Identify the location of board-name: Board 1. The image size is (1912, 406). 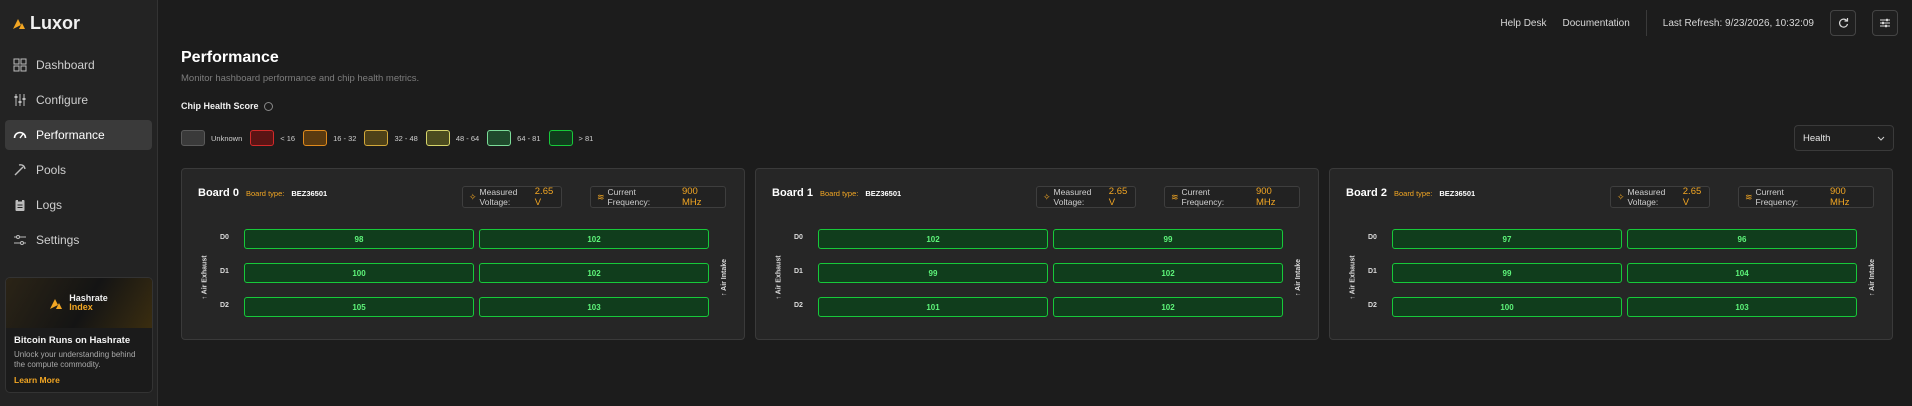
(792, 193).